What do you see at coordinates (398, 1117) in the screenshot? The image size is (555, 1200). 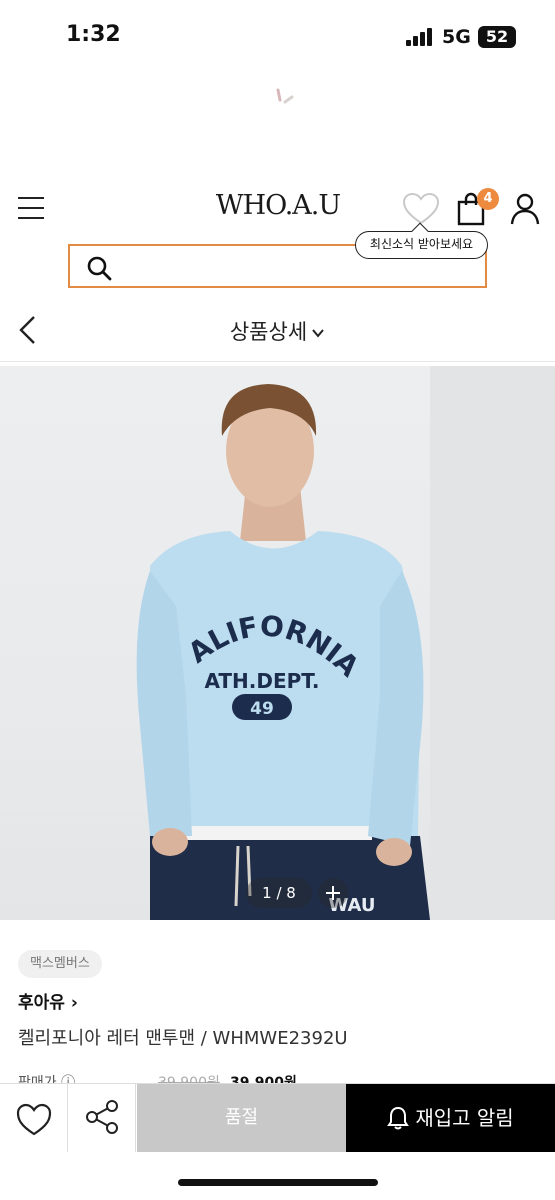 I see `bell-icon` at bounding box center [398, 1117].